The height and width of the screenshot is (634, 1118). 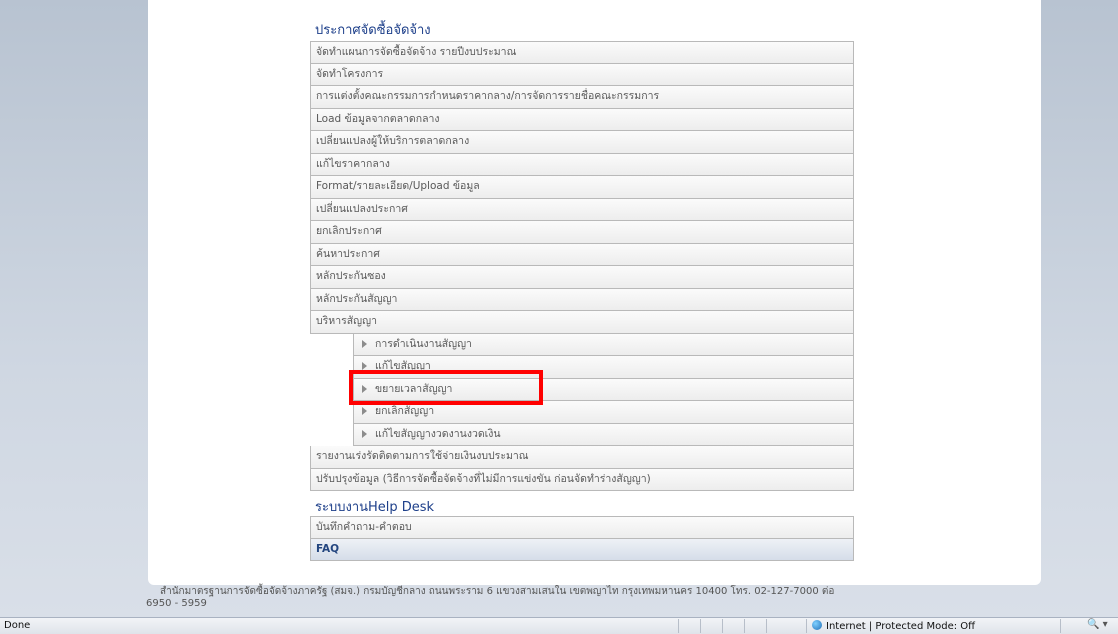 What do you see at coordinates (176, 603) in the screenshot?
I see `footer-line-2: 6950 - 5959` at bounding box center [176, 603].